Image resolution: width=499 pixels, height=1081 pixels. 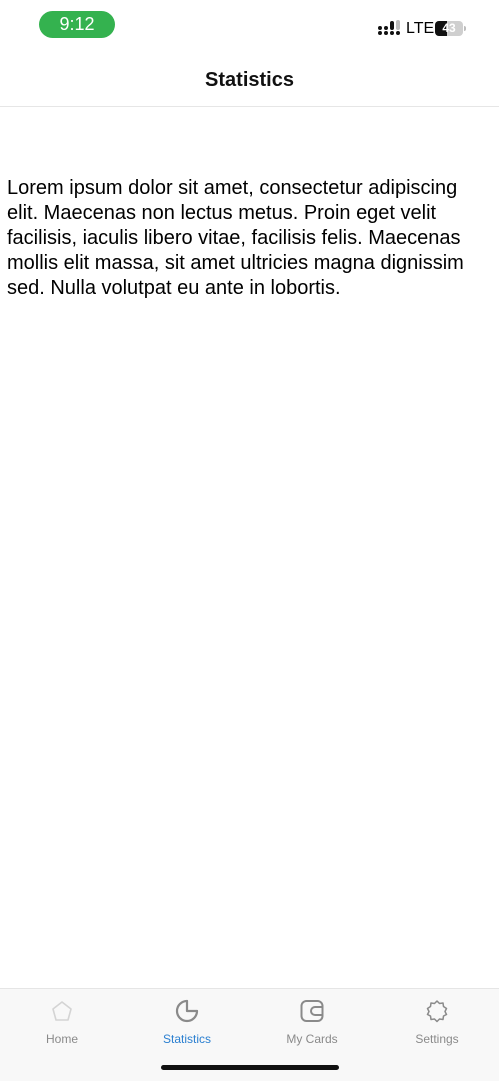 I want to click on tab-label: My Cards, so click(x=312, y=1039).